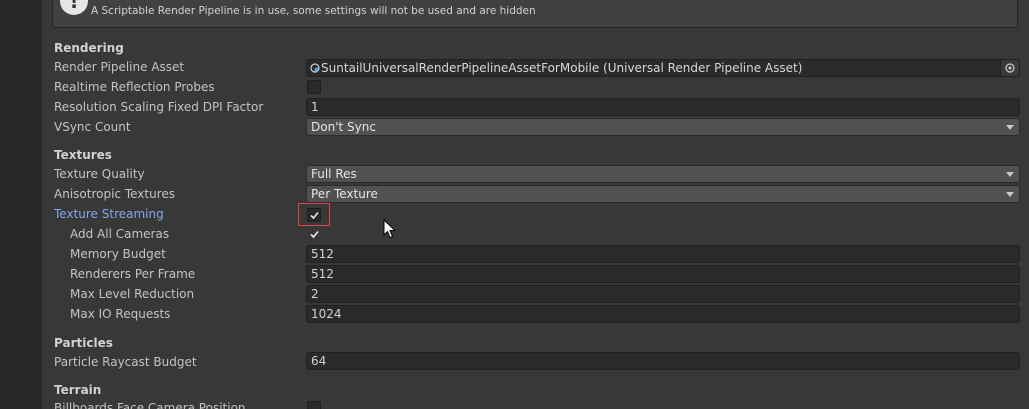 This screenshot has height=409, width=1029. I want to click on section-header-rendering: Rendering, so click(89, 48).